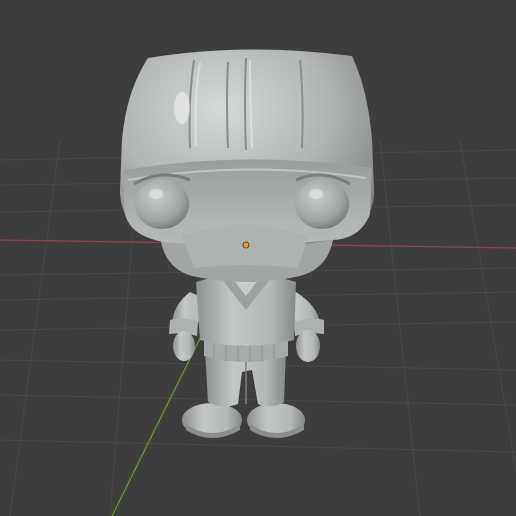 The width and height of the screenshot is (516, 516). What do you see at coordinates (212, 420) in the screenshot?
I see `left-shoe` at bounding box center [212, 420].